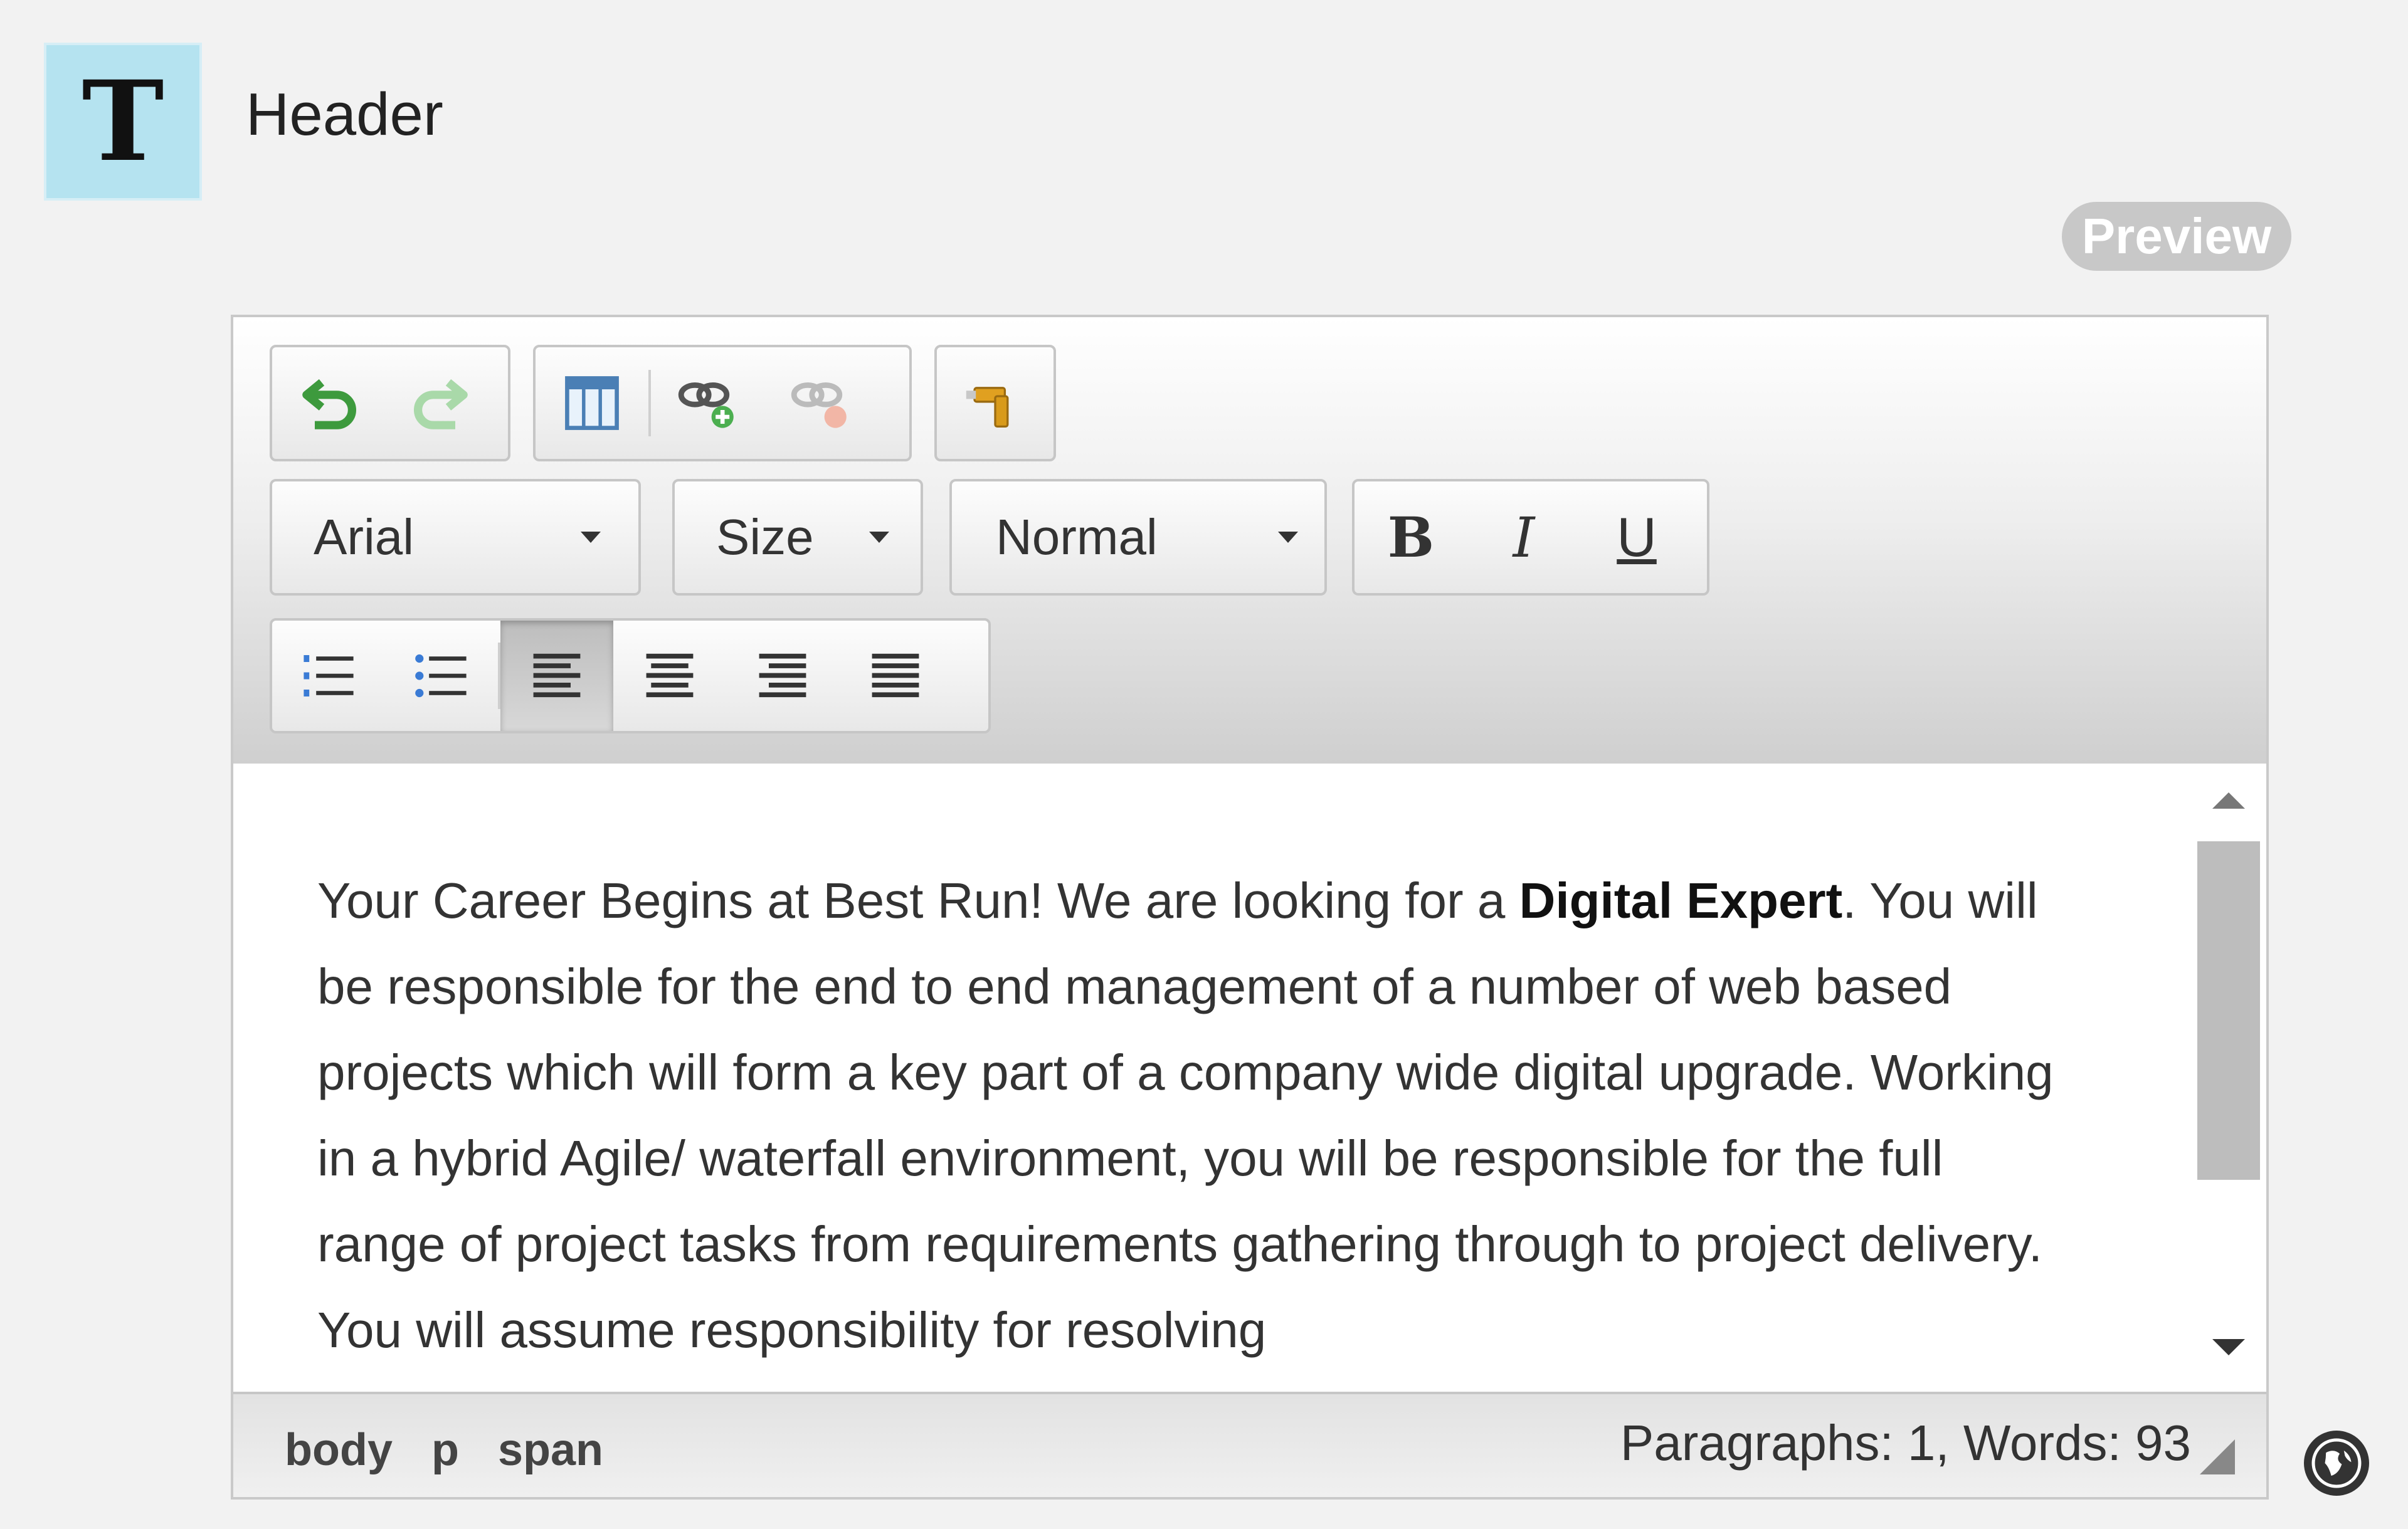 The height and width of the screenshot is (1529, 2408). I want to click on table-button, so click(592, 403).